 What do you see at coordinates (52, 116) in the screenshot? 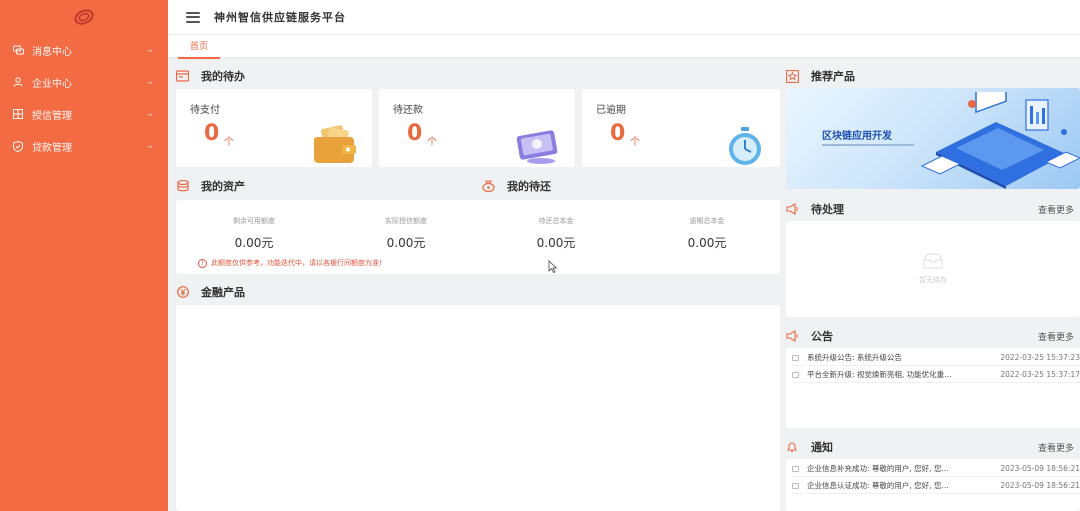
I see `sidebar-item-label: 授信管理` at bounding box center [52, 116].